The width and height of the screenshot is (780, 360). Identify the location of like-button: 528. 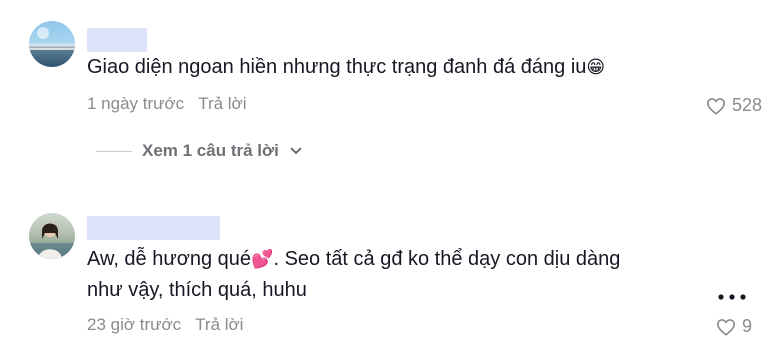
(734, 105).